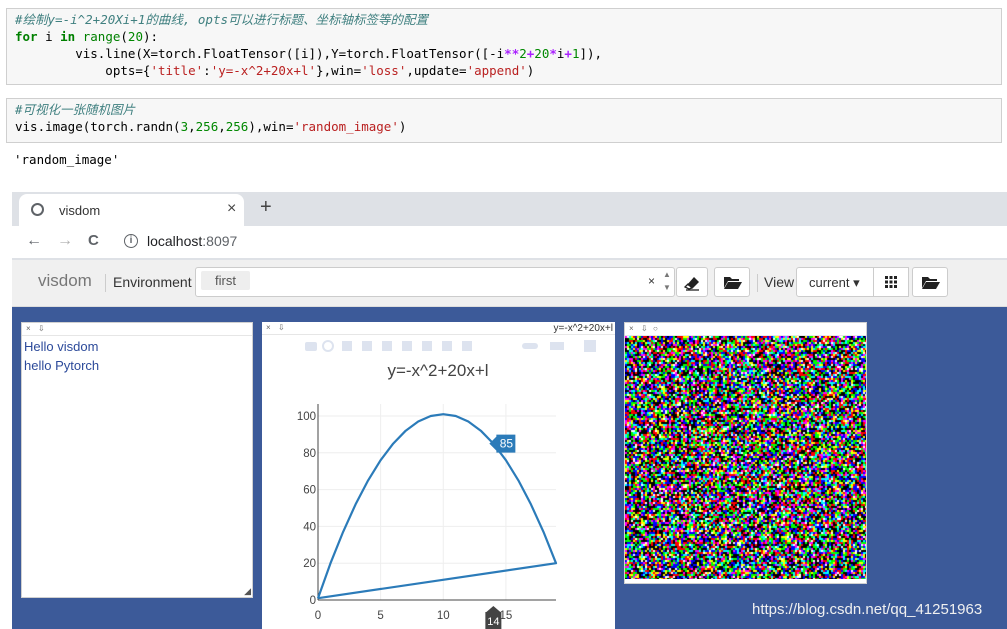  Describe the element at coordinates (220, 241) in the screenshot. I see `url-port: :8097` at that location.